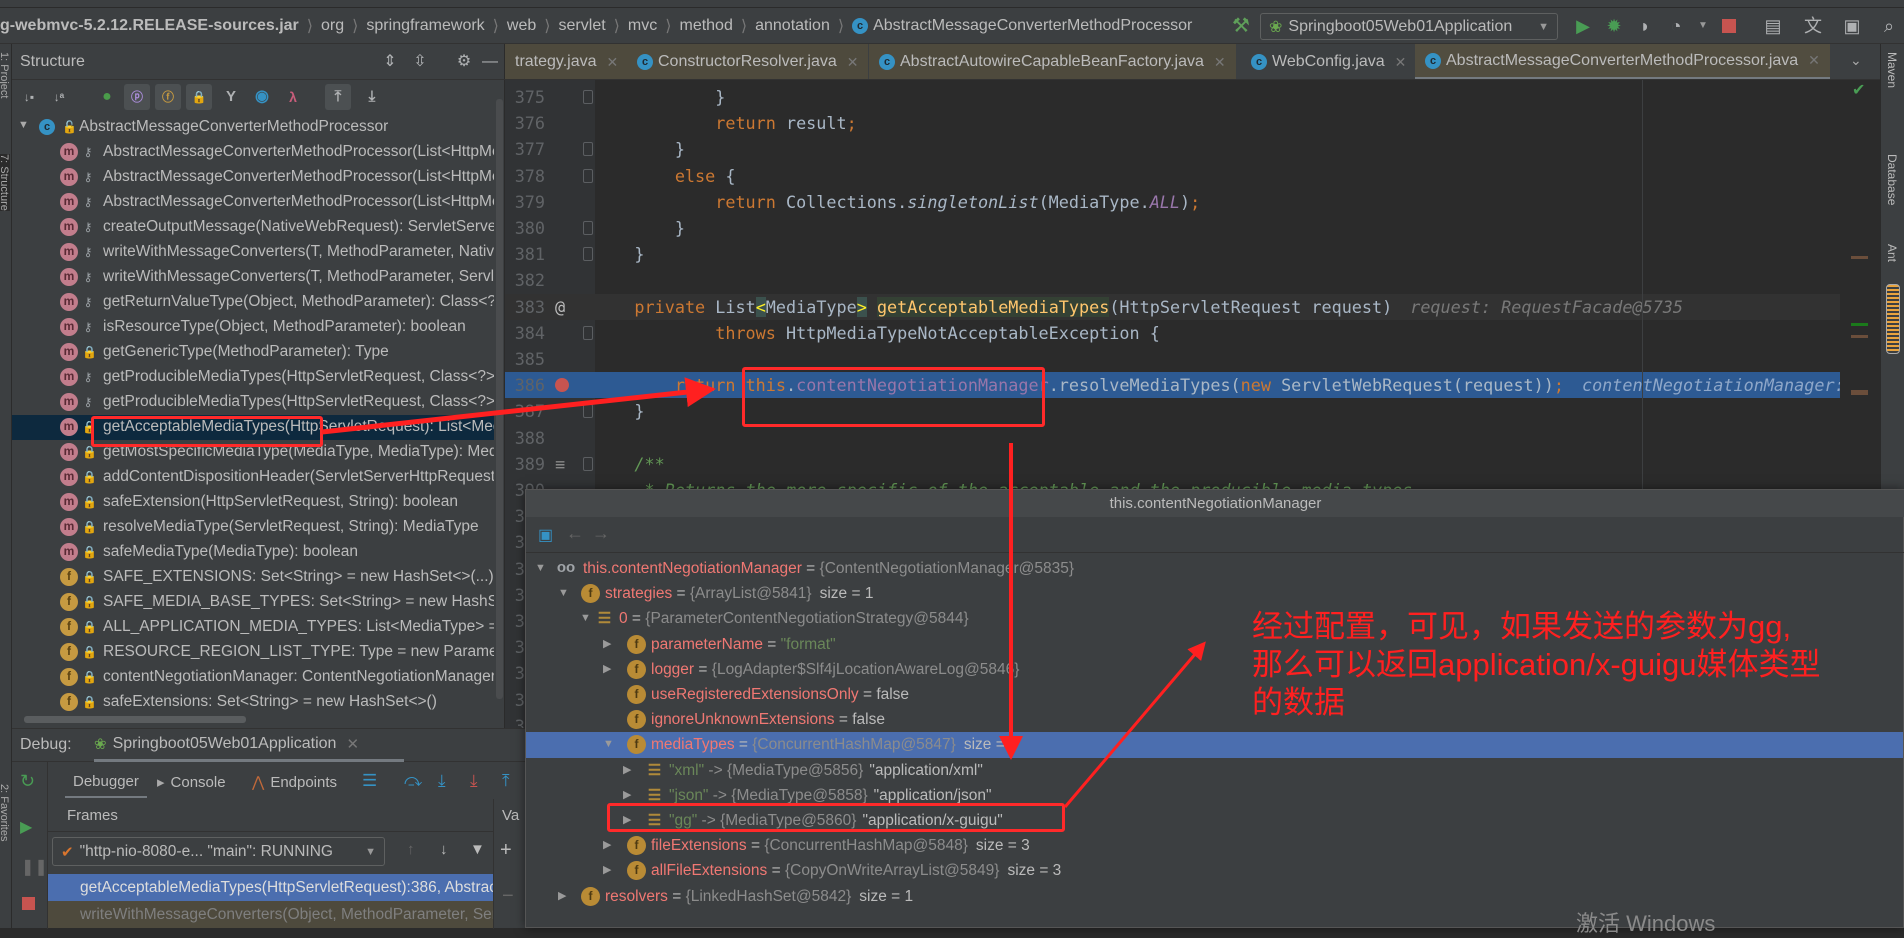 The width and height of the screenshot is (1904, 938). What do you see at coordinates (1298, 702) in the screenshot?
I see `annotation-line: 的数据` at bounding box center [1298, 702].